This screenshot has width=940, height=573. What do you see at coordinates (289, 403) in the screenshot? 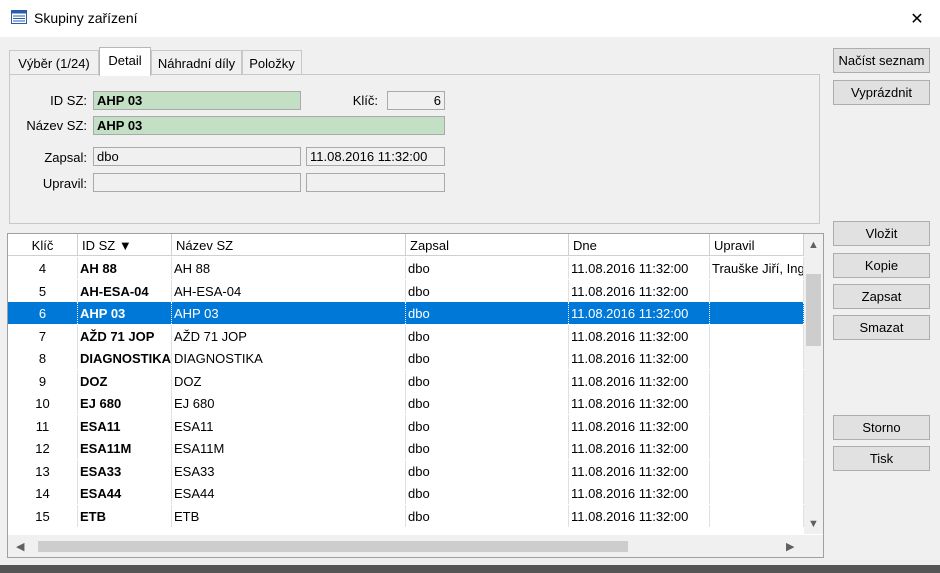
I see `cell-name: EJ 680` at bounding box center [289, 403].